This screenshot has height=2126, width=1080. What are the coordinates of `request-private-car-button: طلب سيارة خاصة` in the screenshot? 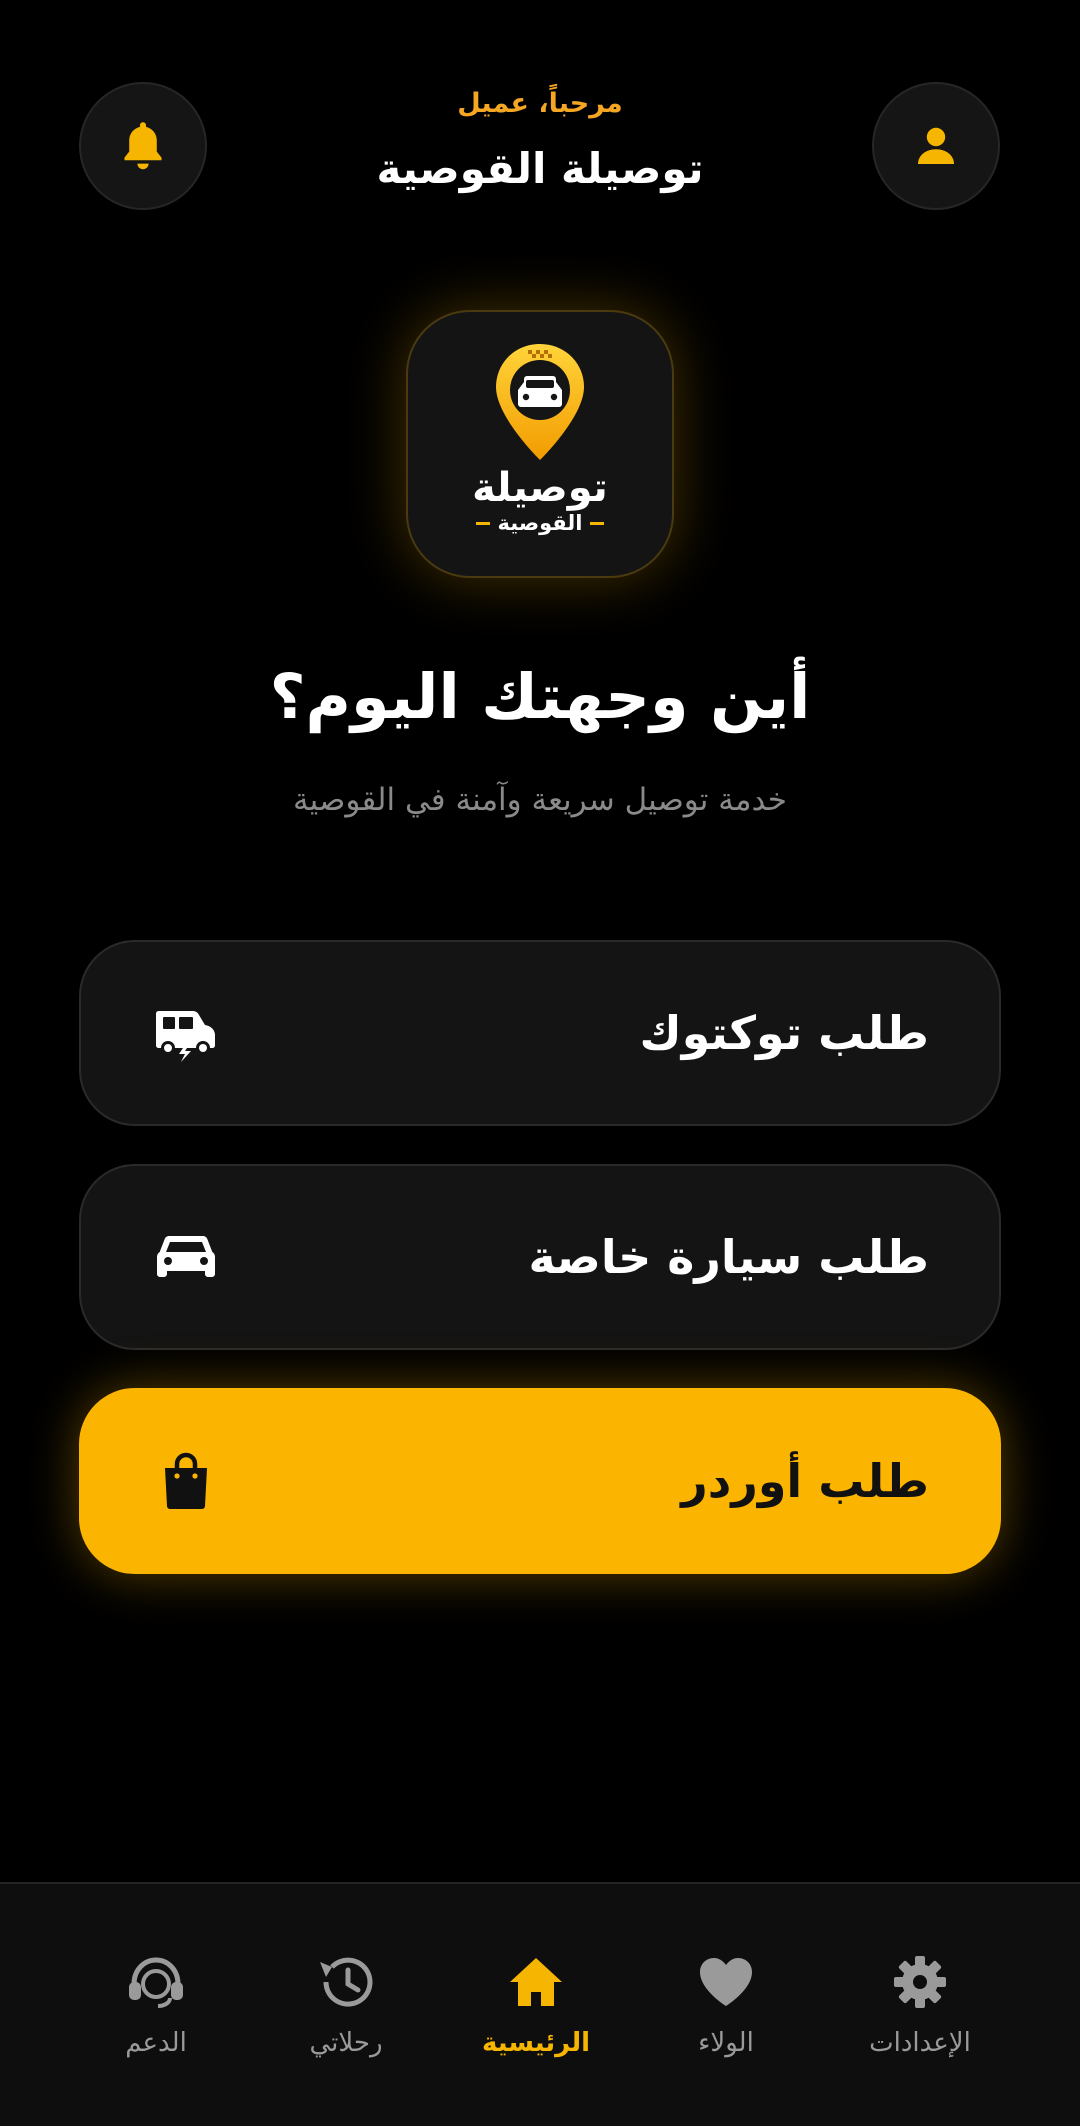 It's located at (540, 1257).